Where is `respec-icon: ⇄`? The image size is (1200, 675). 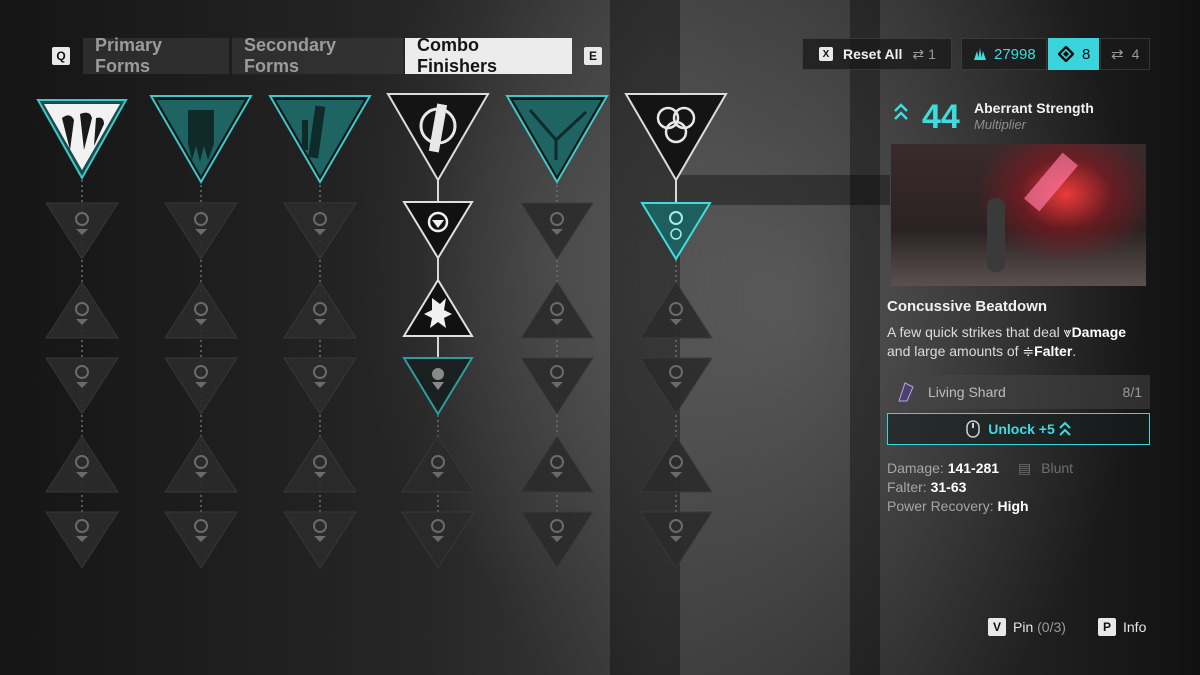 respec-icon: ⇄ is located at coordinates (918, 53).